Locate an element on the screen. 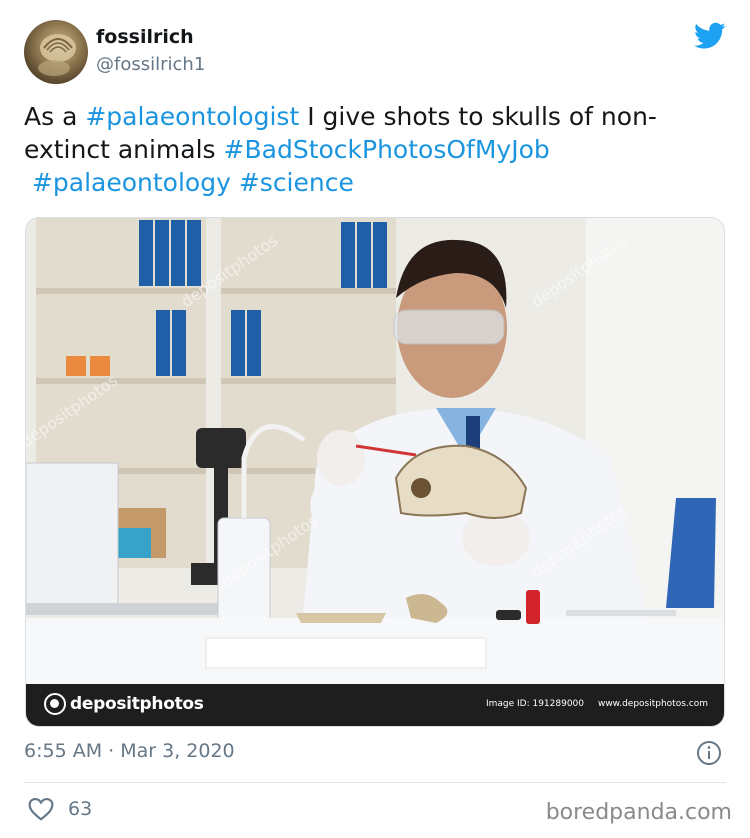 Image resolution: width=750 pixels, height=838 pixels. brand-name: depositphotos is located at coordinates (137, 704).